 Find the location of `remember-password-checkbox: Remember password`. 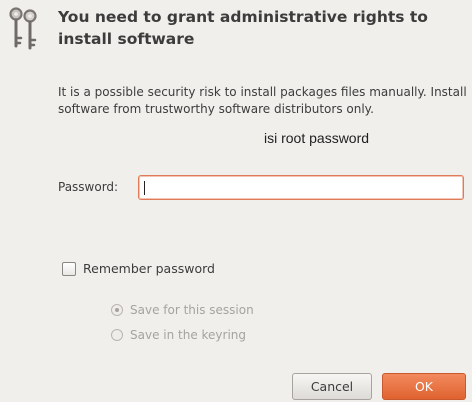

remember-password-checkbox: Remember password is located at coordinates (138, 268).